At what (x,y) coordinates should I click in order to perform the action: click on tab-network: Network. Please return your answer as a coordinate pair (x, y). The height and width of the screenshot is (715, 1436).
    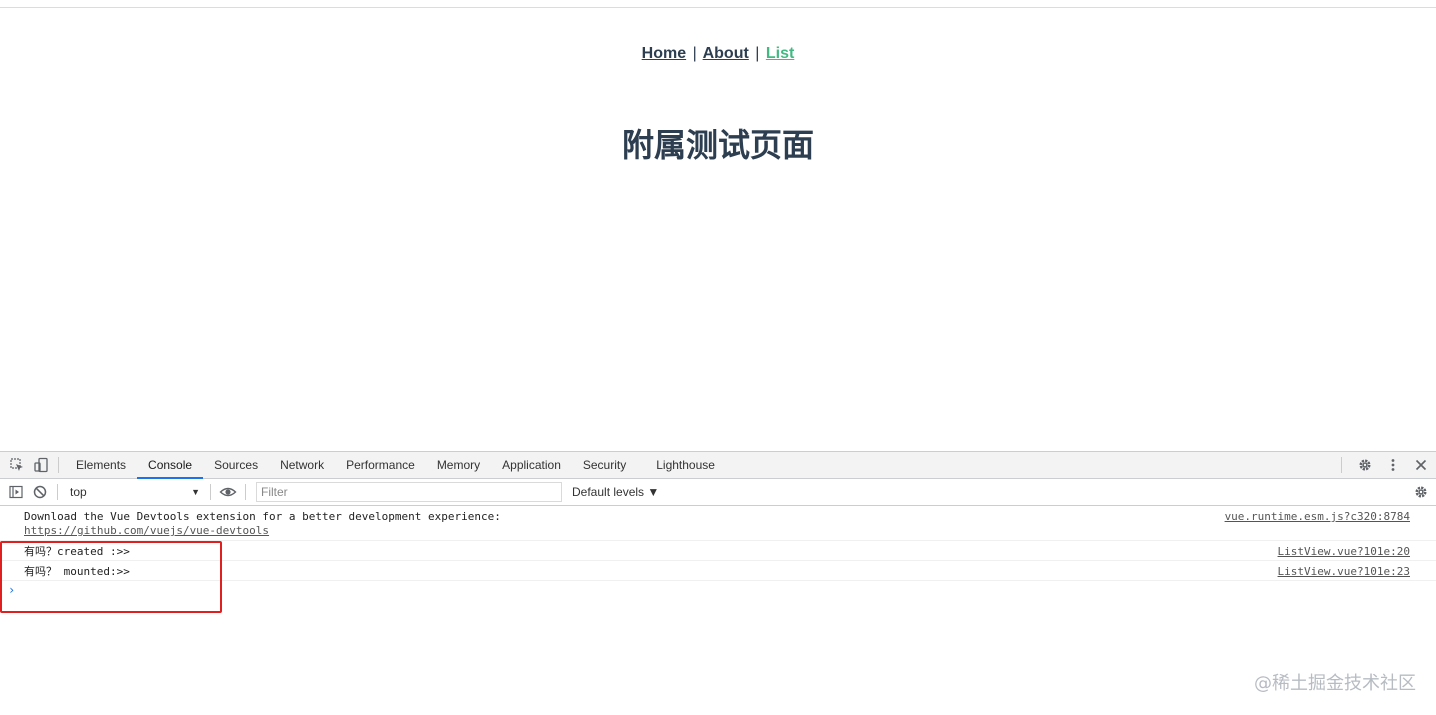
    Looking at the image, I should click on (302, 465).